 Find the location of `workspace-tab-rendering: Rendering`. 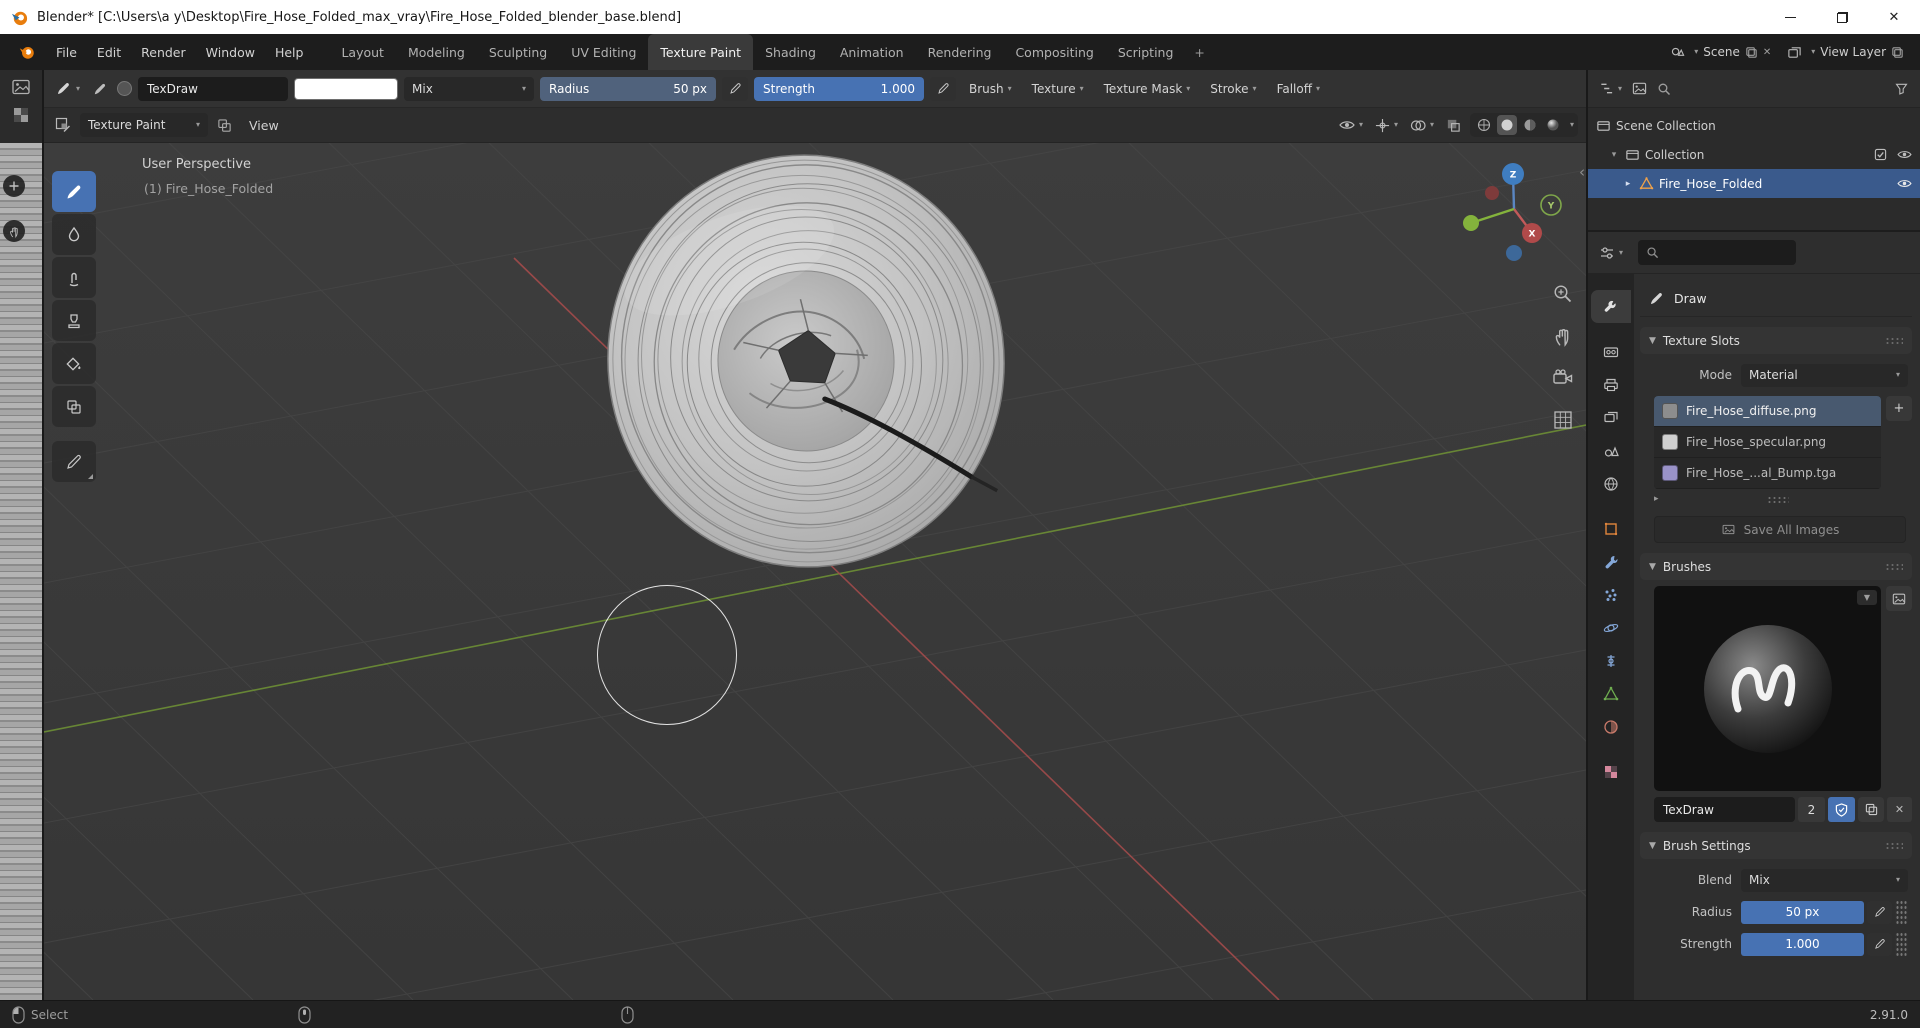

workspace-tab-rendering: Rendering is located at coordinates (960, 52).